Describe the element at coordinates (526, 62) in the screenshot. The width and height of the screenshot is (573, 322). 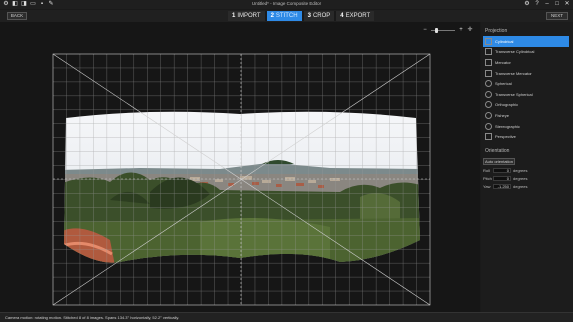
I see `projection-mercator: Mercator` at that location.